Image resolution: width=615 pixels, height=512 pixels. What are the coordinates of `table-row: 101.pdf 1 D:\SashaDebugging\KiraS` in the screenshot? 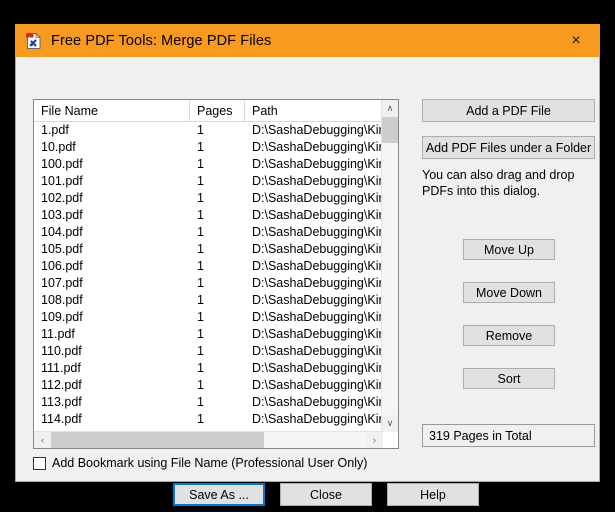 It's located at (216, 181).